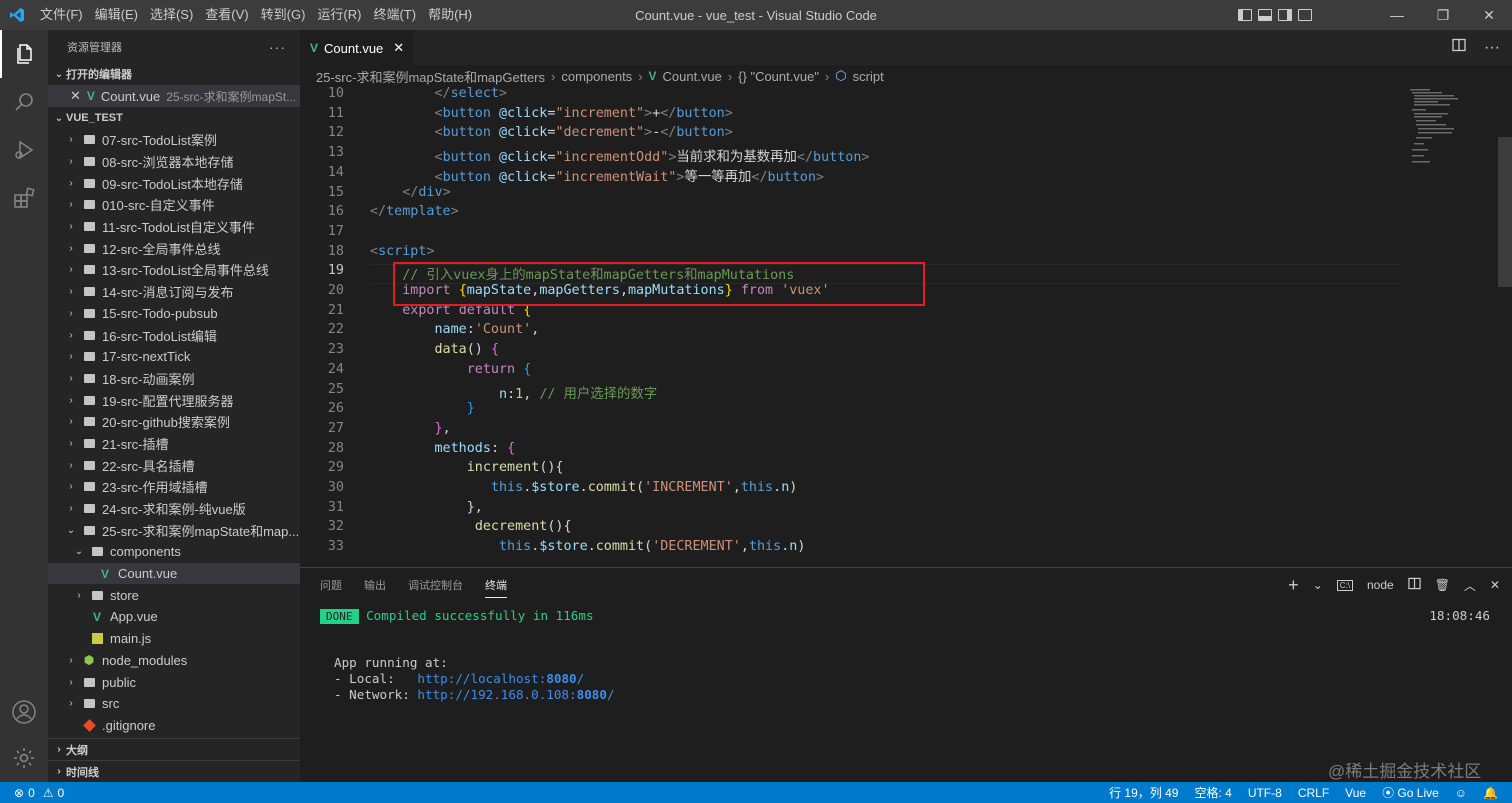  I want to click on explorer-icon, so click(24, 54).